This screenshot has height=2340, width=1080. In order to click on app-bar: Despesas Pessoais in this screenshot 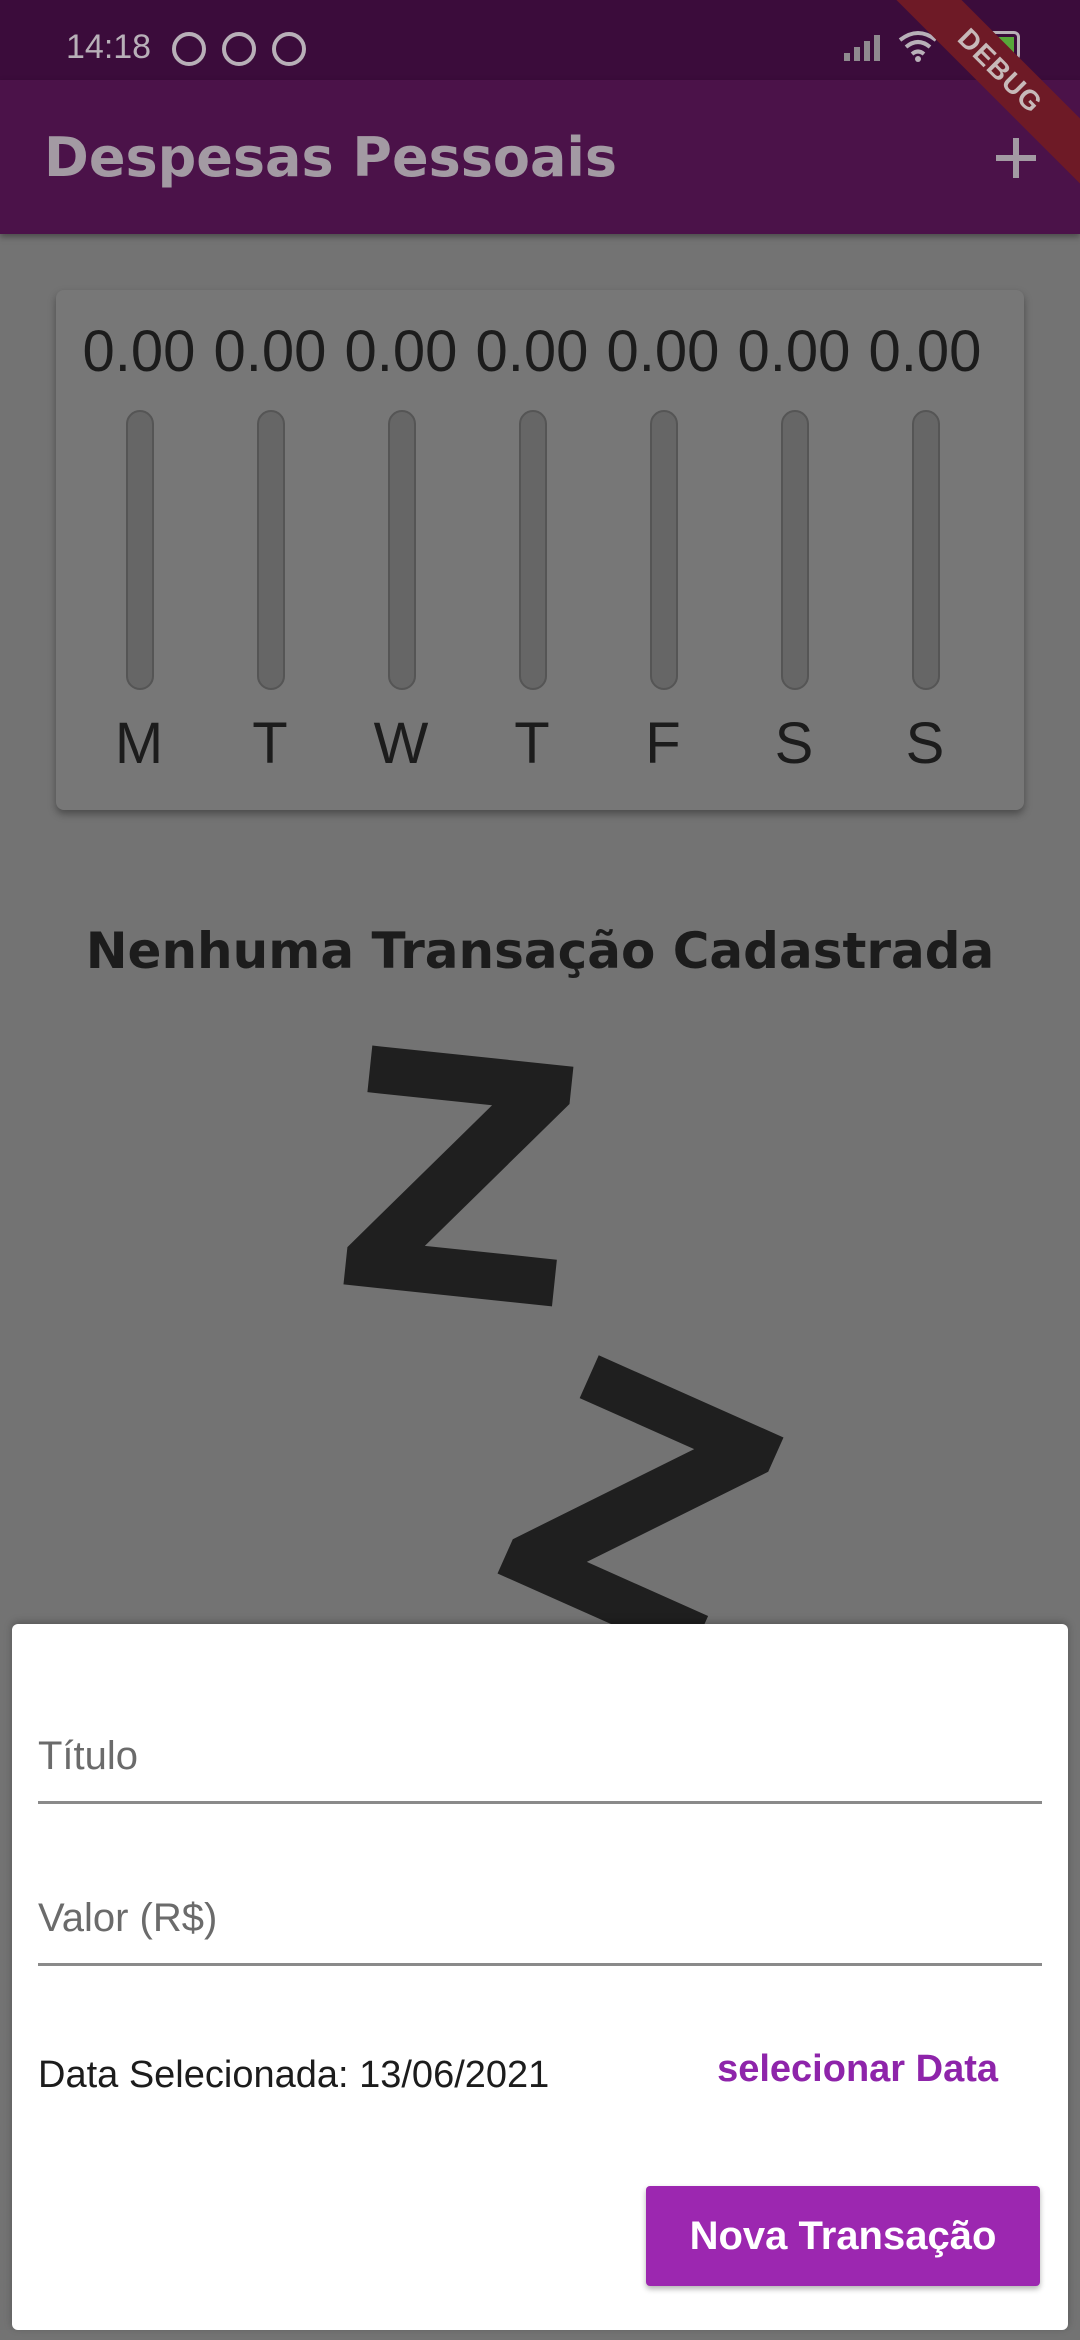, I will do `click(540, 157)`.